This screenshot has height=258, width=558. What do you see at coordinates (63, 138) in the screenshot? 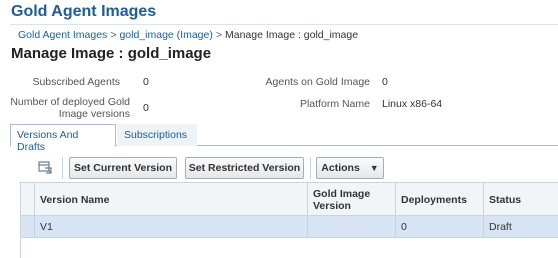
I see `tab-versions-and-drafts: Versions And Drafts` at bounding box center [63, 138].